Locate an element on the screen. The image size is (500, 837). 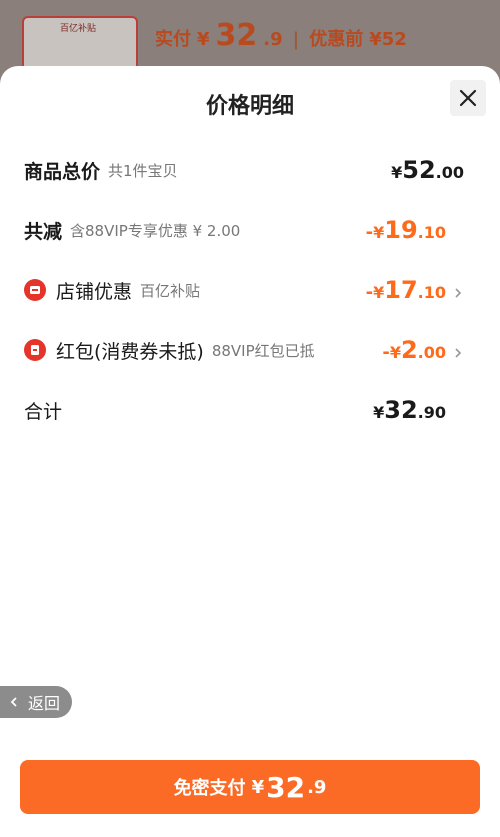
row-red-packet: 红包(消费券未抵) 88VIP红包已抵 - ¥2.00 is located at coordinates (244, 350).